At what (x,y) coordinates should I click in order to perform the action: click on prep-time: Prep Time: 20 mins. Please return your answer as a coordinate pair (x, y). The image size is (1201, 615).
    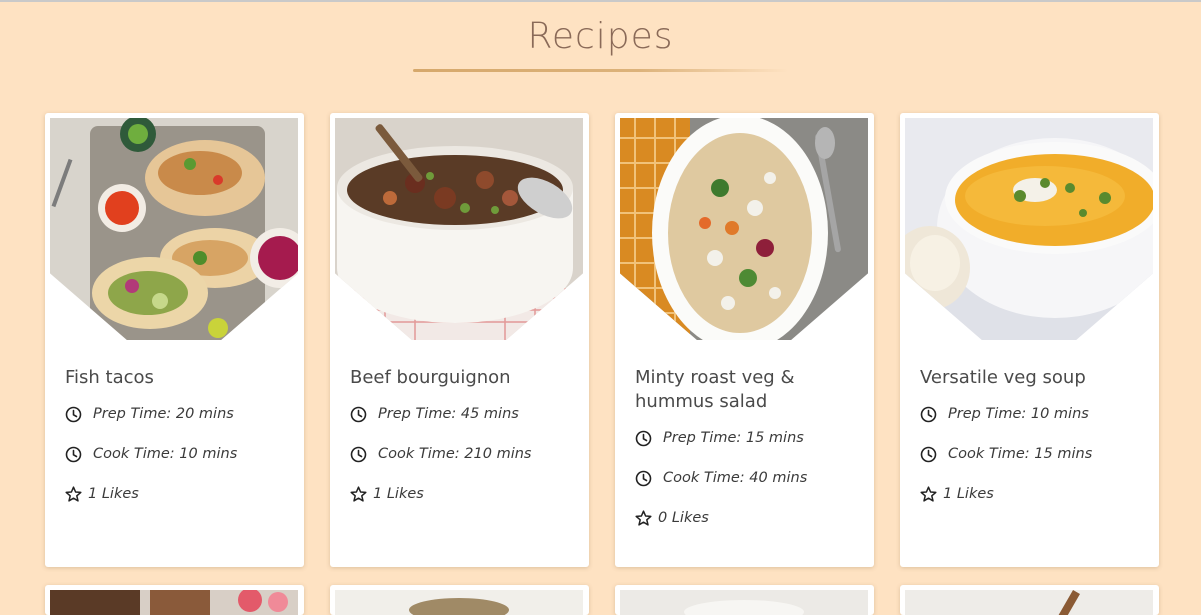
    Looking at the image, I should click on (149, 414).